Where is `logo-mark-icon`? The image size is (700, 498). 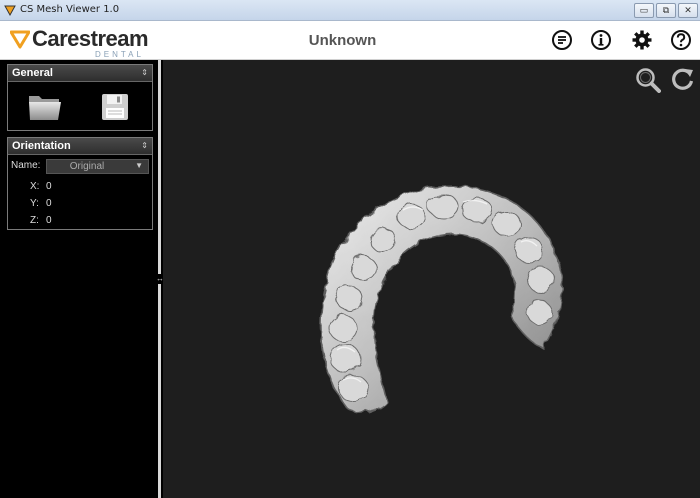
logo-mark-icon is located at coordinates (20, 39).